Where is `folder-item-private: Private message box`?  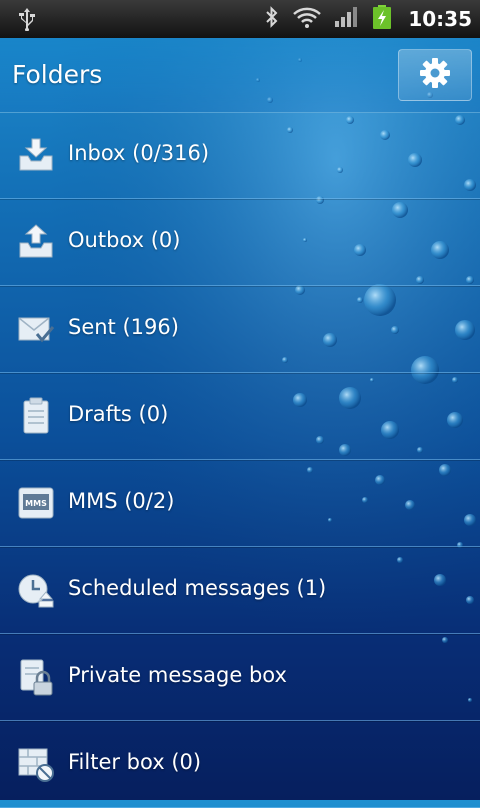
folder-item-private: Private message box is located at coordinates (240, 677).